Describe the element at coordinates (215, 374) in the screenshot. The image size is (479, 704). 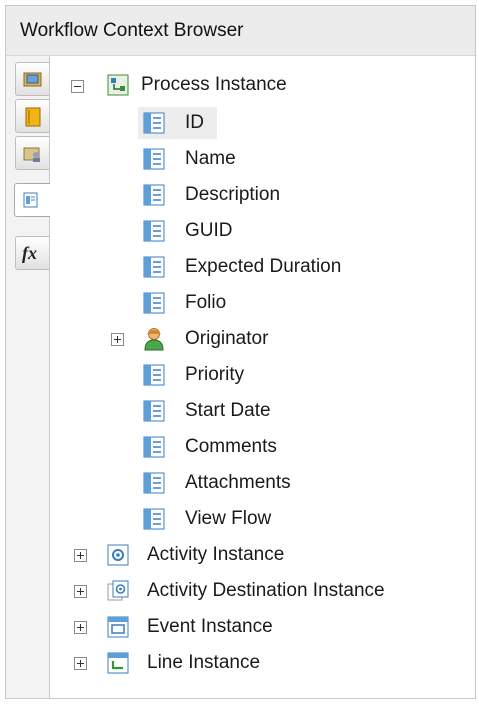
I see `tree-node-label: Priority` at that location.